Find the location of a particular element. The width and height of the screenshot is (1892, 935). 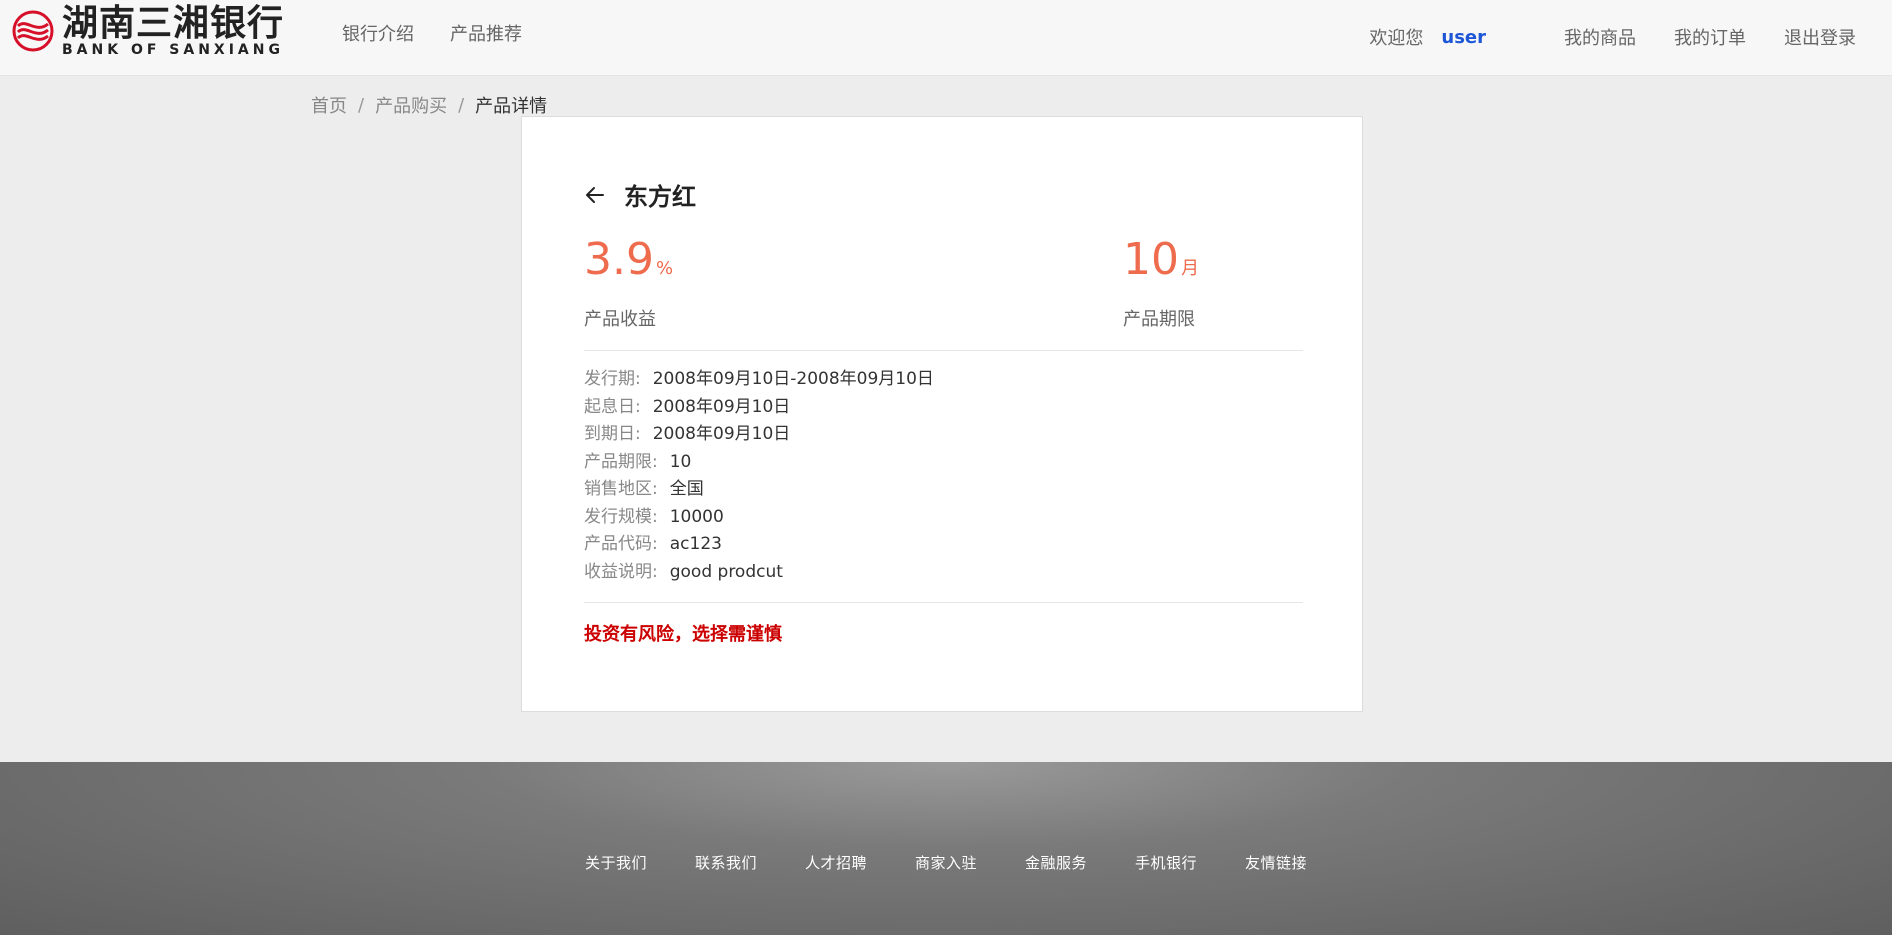

footer-link-about: 关于我们 is located at coordinates (616, 862).